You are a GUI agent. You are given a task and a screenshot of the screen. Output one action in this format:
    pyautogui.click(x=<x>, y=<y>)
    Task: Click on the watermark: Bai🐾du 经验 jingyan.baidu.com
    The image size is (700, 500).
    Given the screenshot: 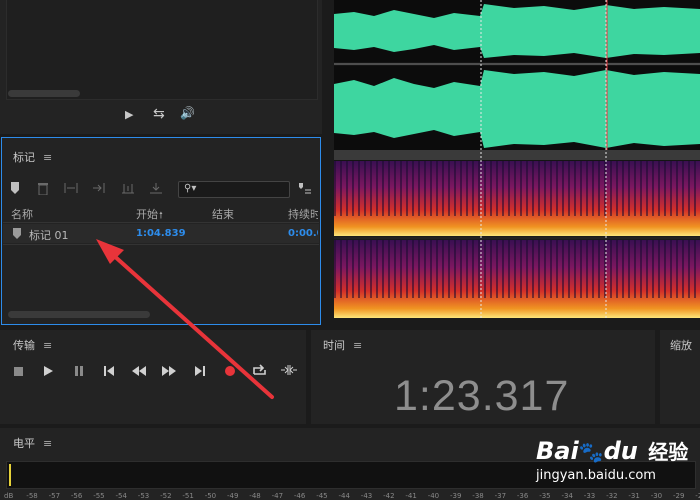 What is the action you would take?
    pyautogui.click(x=616, y=464)
    